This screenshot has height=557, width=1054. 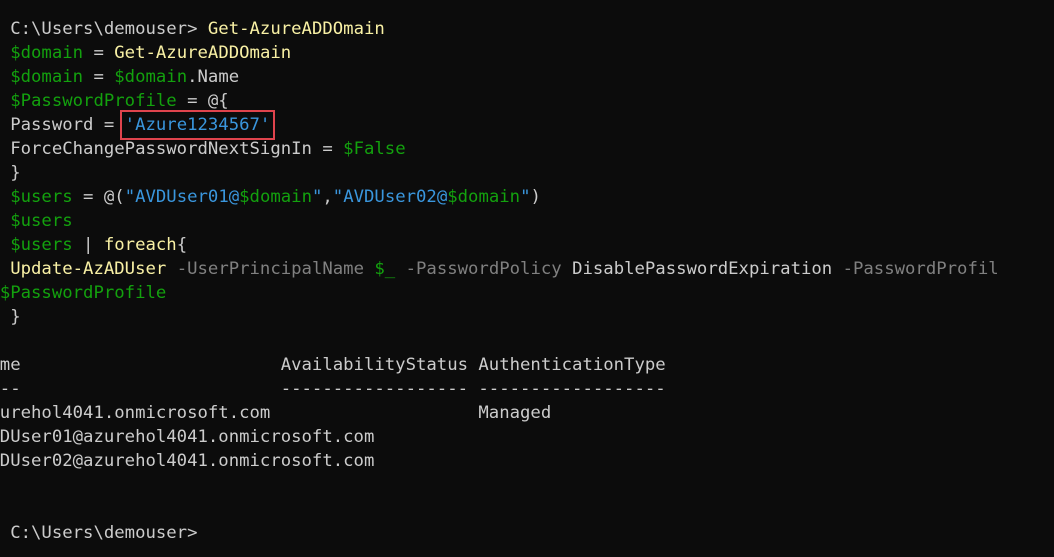 I want to click on command: foreach, so click(x=140, y=245).